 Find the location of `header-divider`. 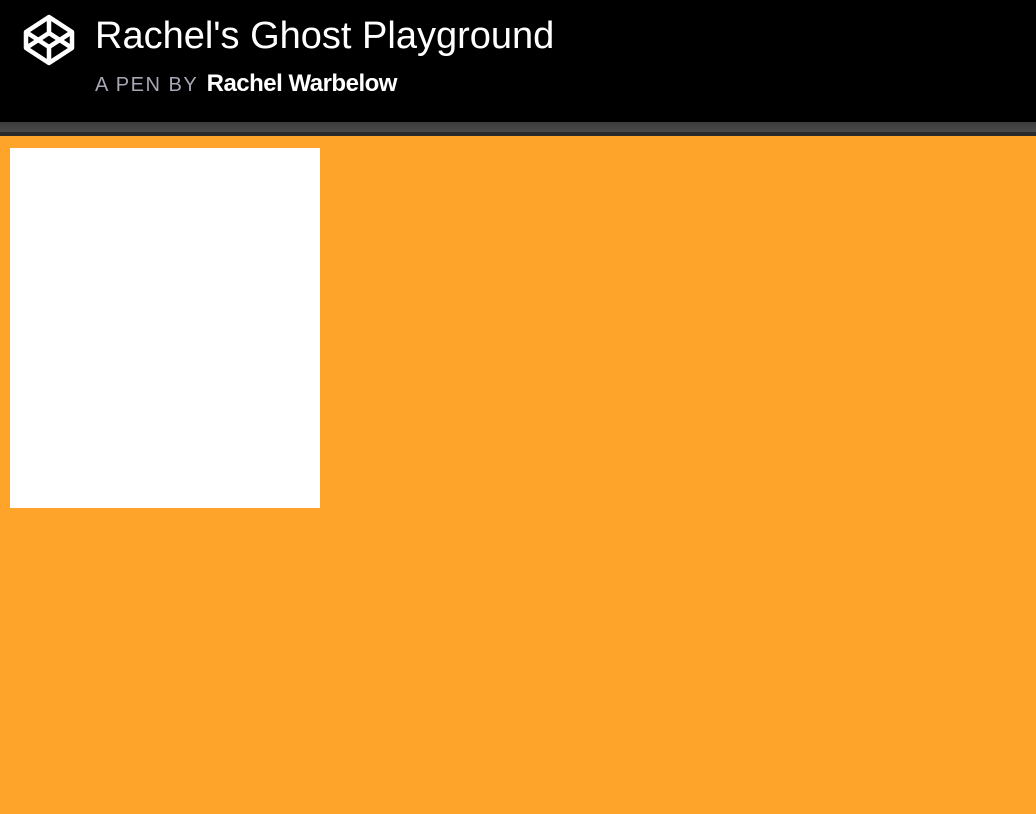

header-divider is located at coordinates (518, 127).